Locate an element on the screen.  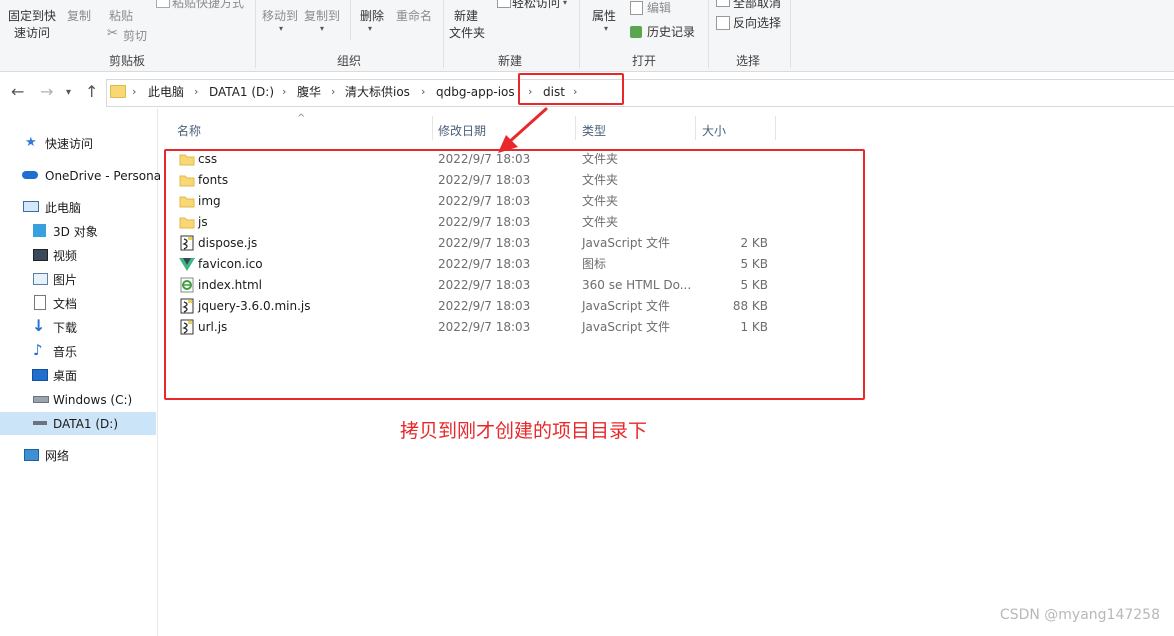
nav-item-quick-access: ★ 快速访问 is located at coordinates (78, 144).